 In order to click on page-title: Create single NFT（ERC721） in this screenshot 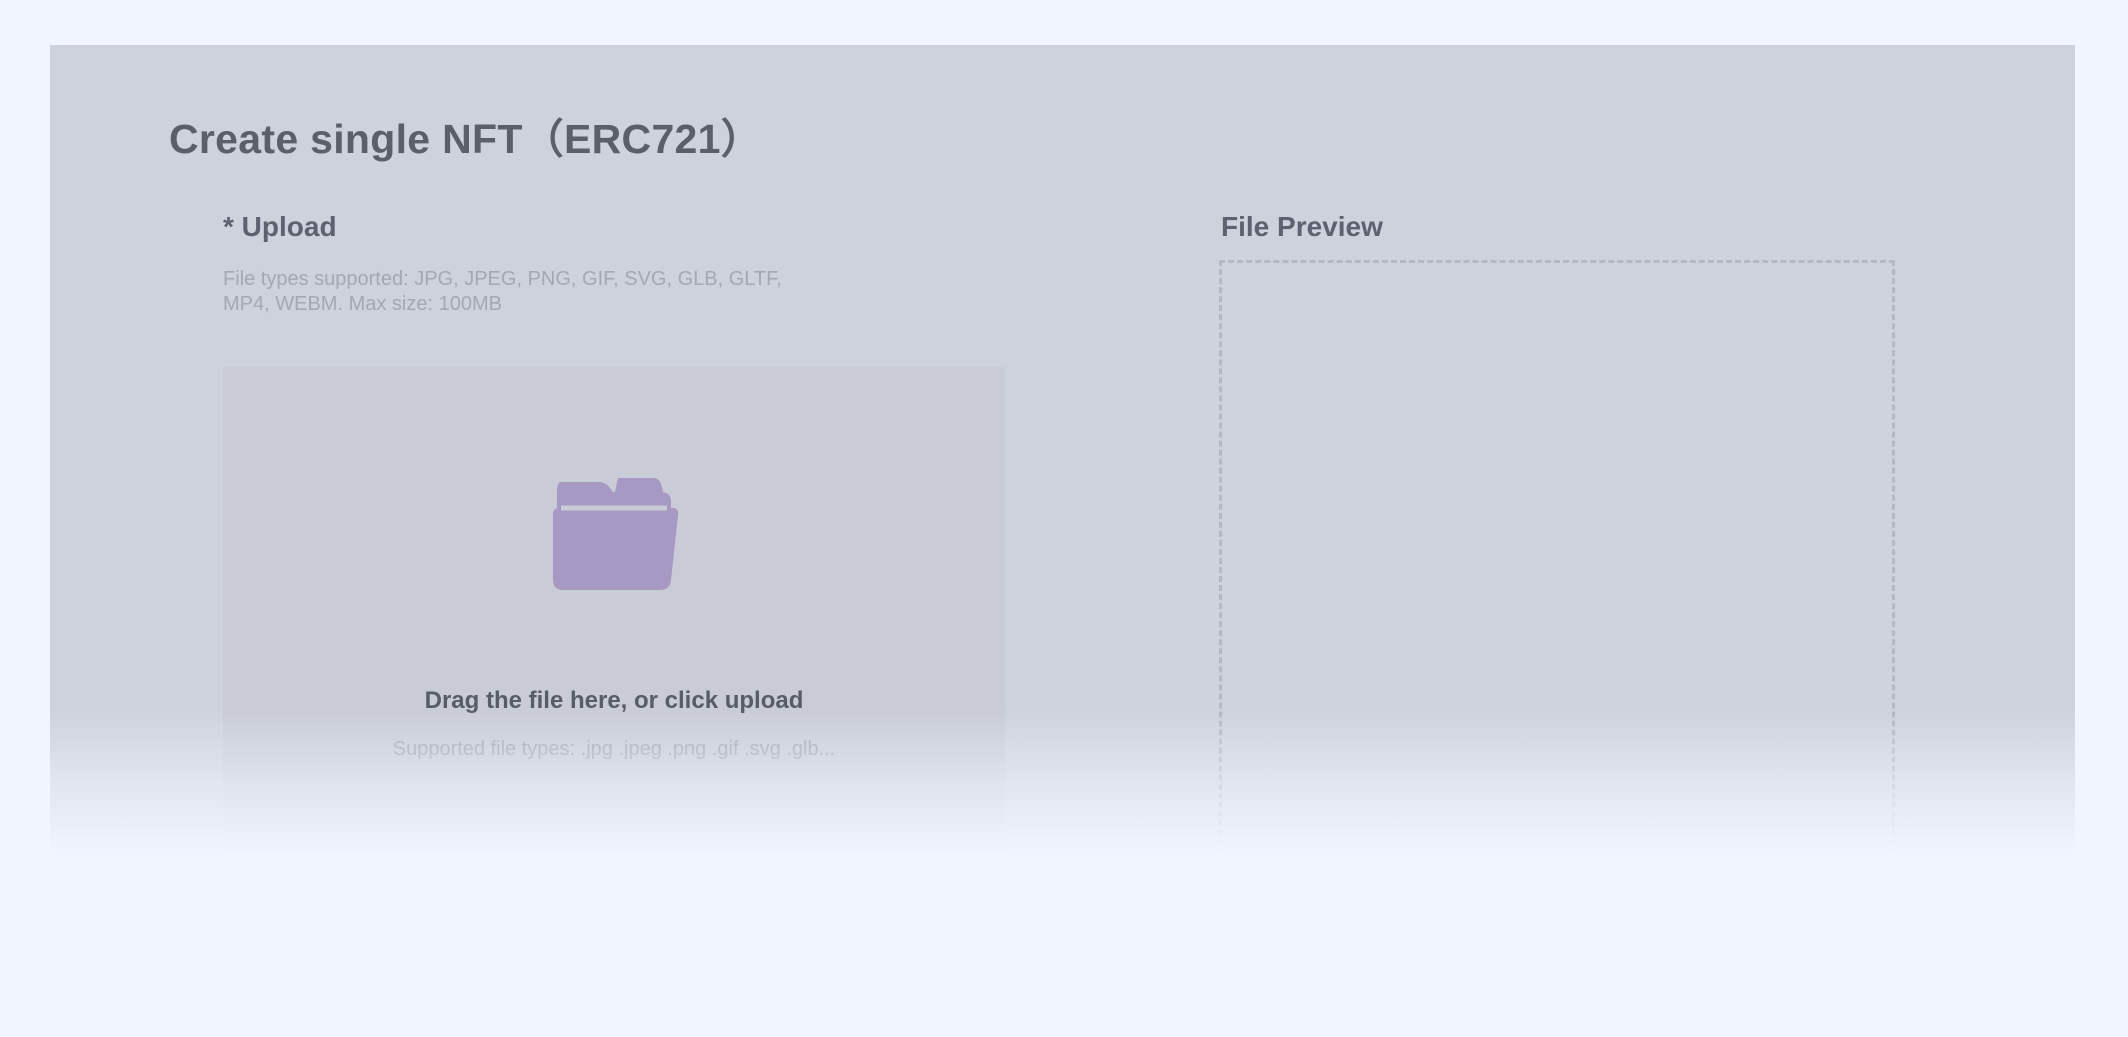, I will do `click(466, 139)`.